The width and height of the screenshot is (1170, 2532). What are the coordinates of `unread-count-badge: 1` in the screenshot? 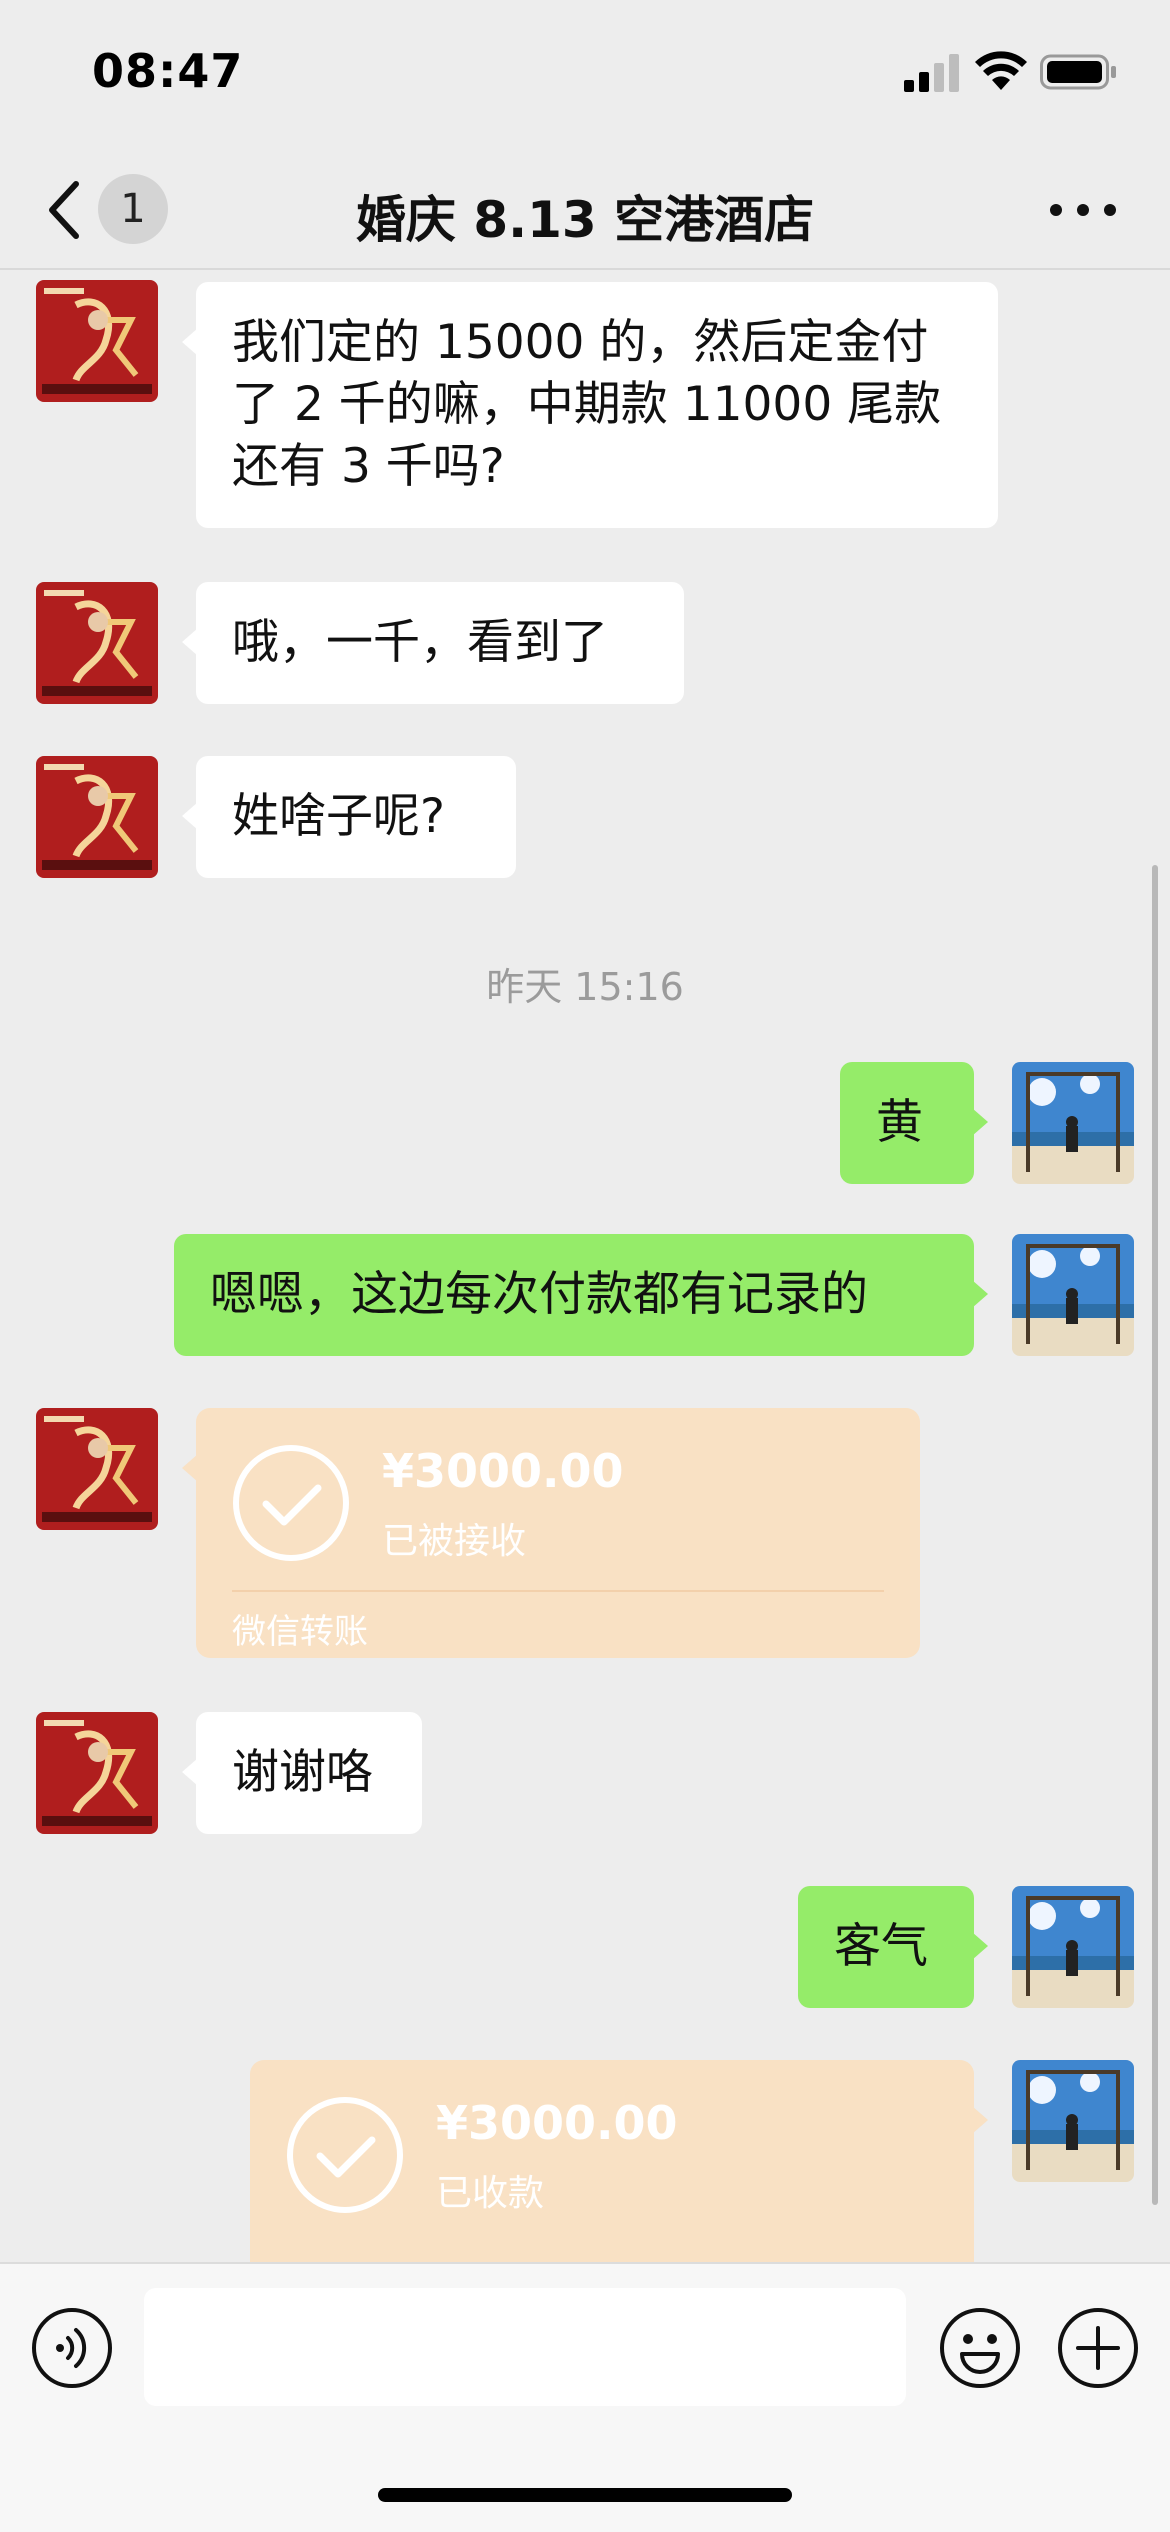 It's located at (133, 209).